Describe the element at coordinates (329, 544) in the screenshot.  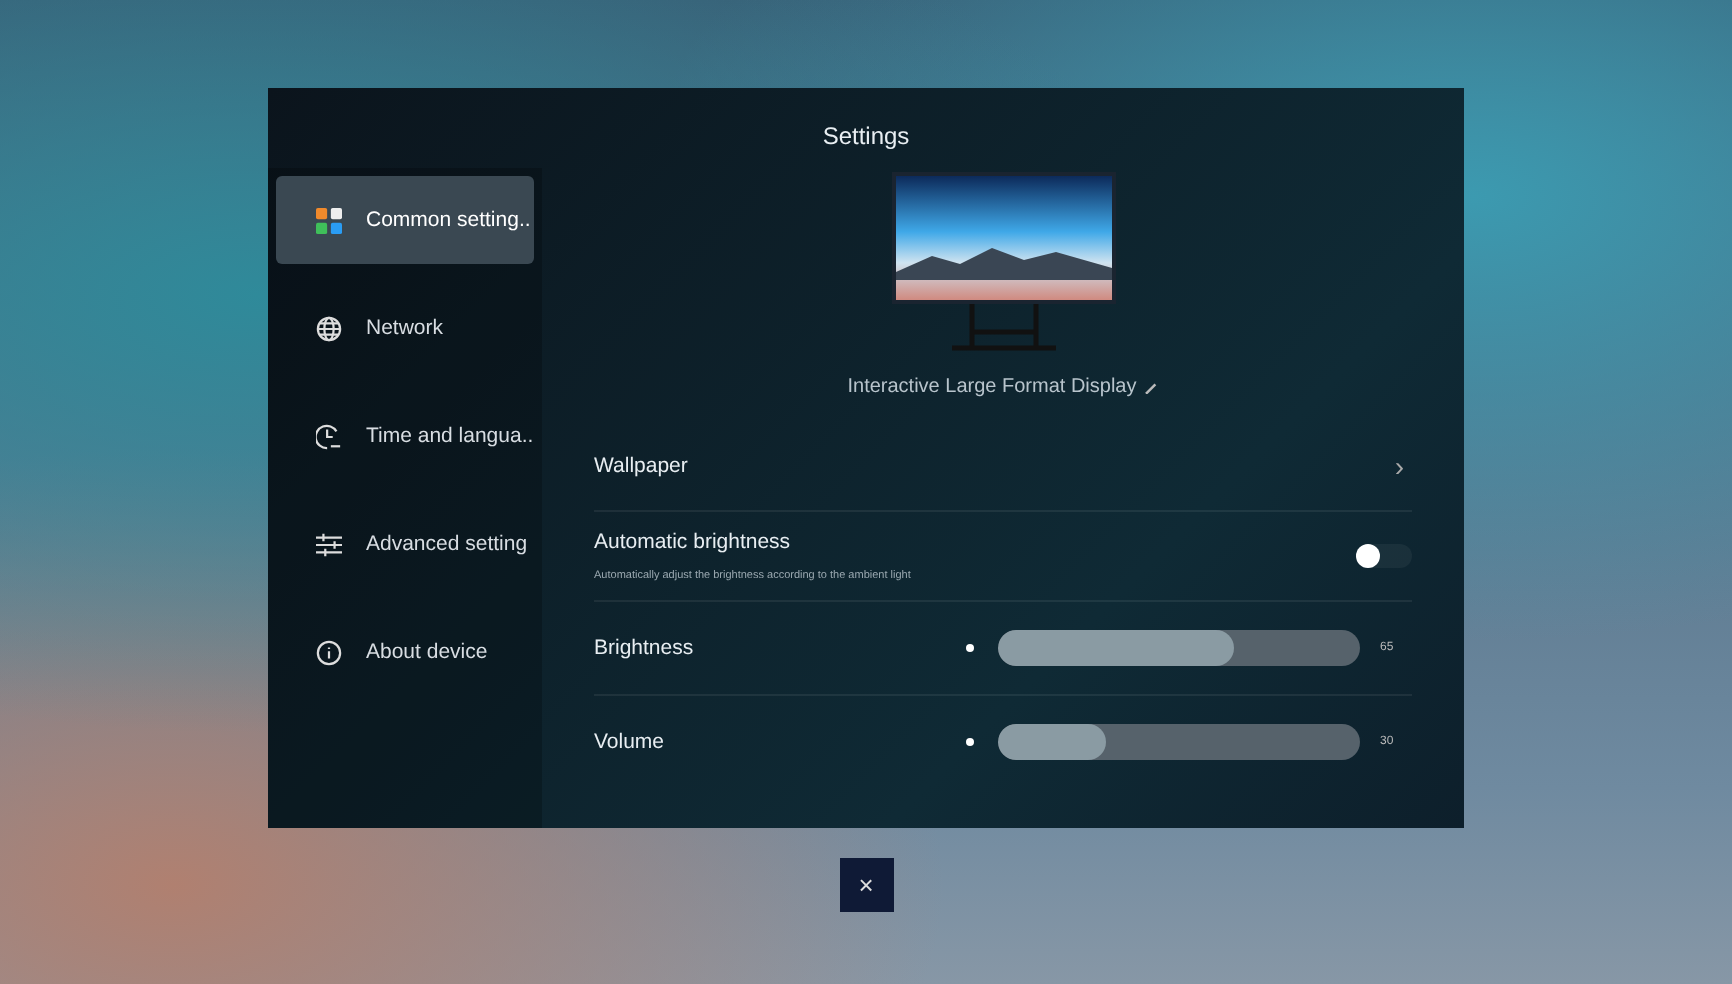
I see `sliders-icon` at that location.